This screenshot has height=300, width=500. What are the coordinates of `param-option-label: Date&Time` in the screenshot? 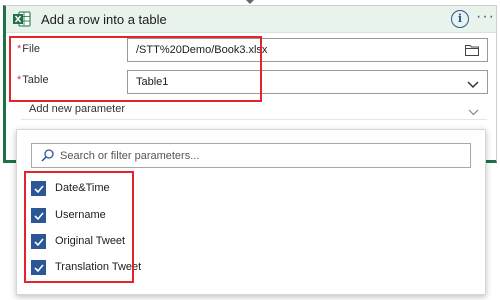 It's located at (82, 188).